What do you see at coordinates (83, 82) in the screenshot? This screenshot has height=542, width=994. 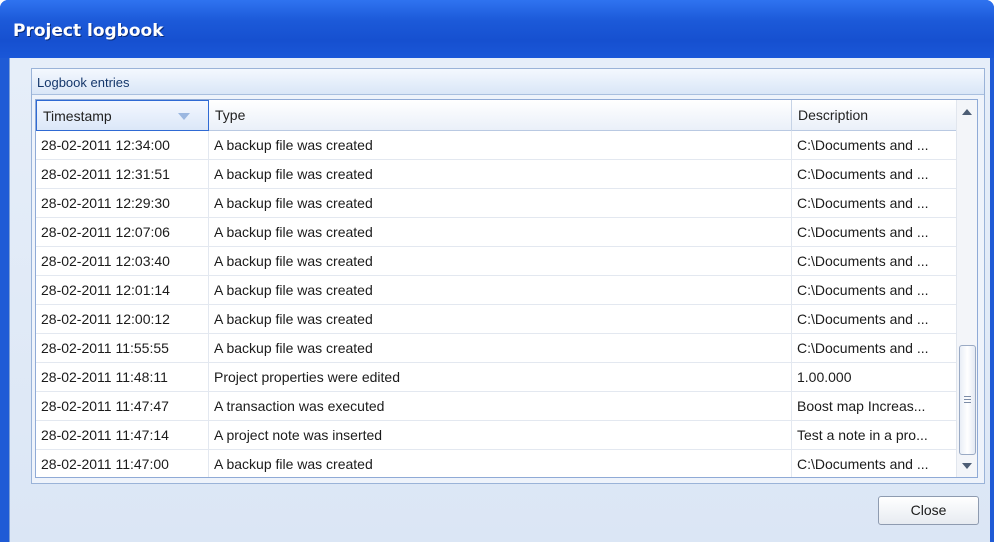 I see `group-title: Logbook entries` at bounding box center [83, 82].